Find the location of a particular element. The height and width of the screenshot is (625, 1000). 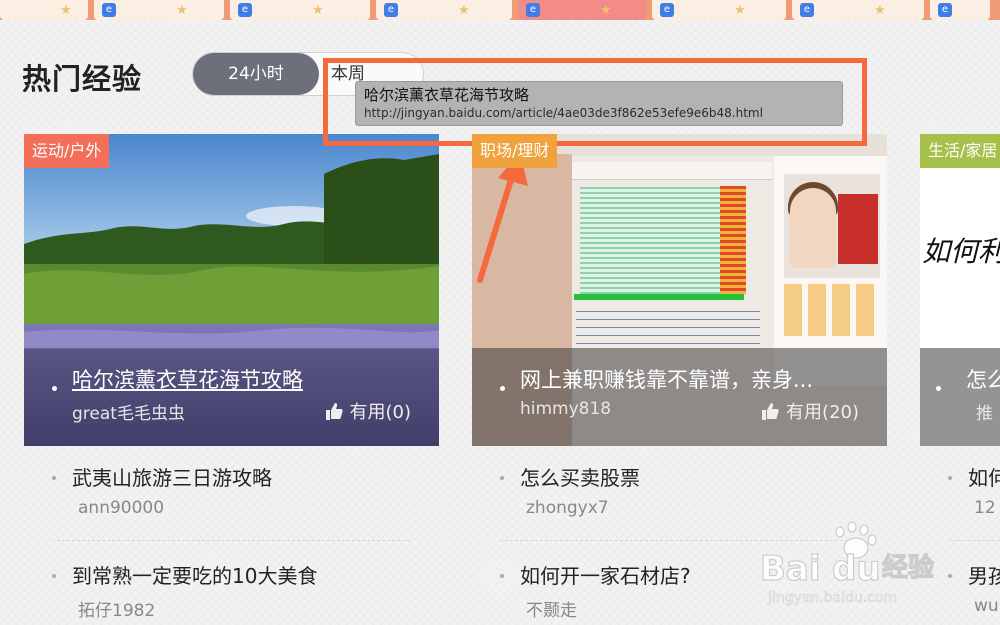

card-author: himmy818 is located at coordinates (565, 409).